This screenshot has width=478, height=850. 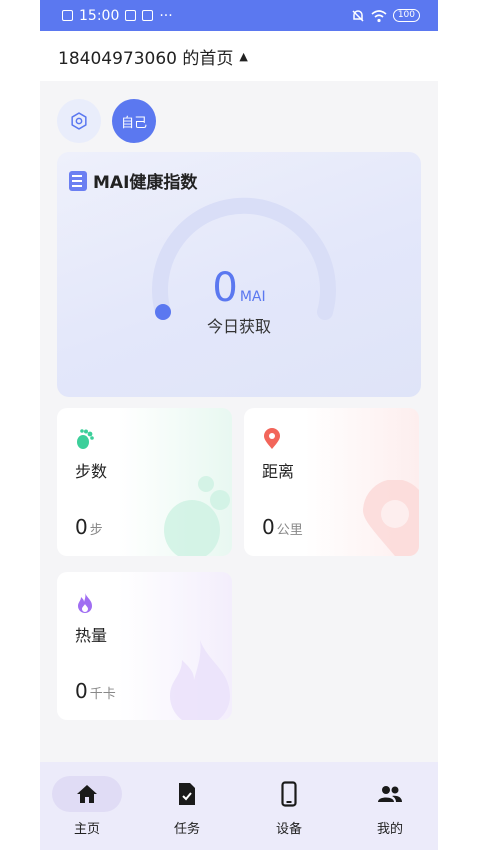 I want to click on steps-number: 0, so click(x=81, y=527).